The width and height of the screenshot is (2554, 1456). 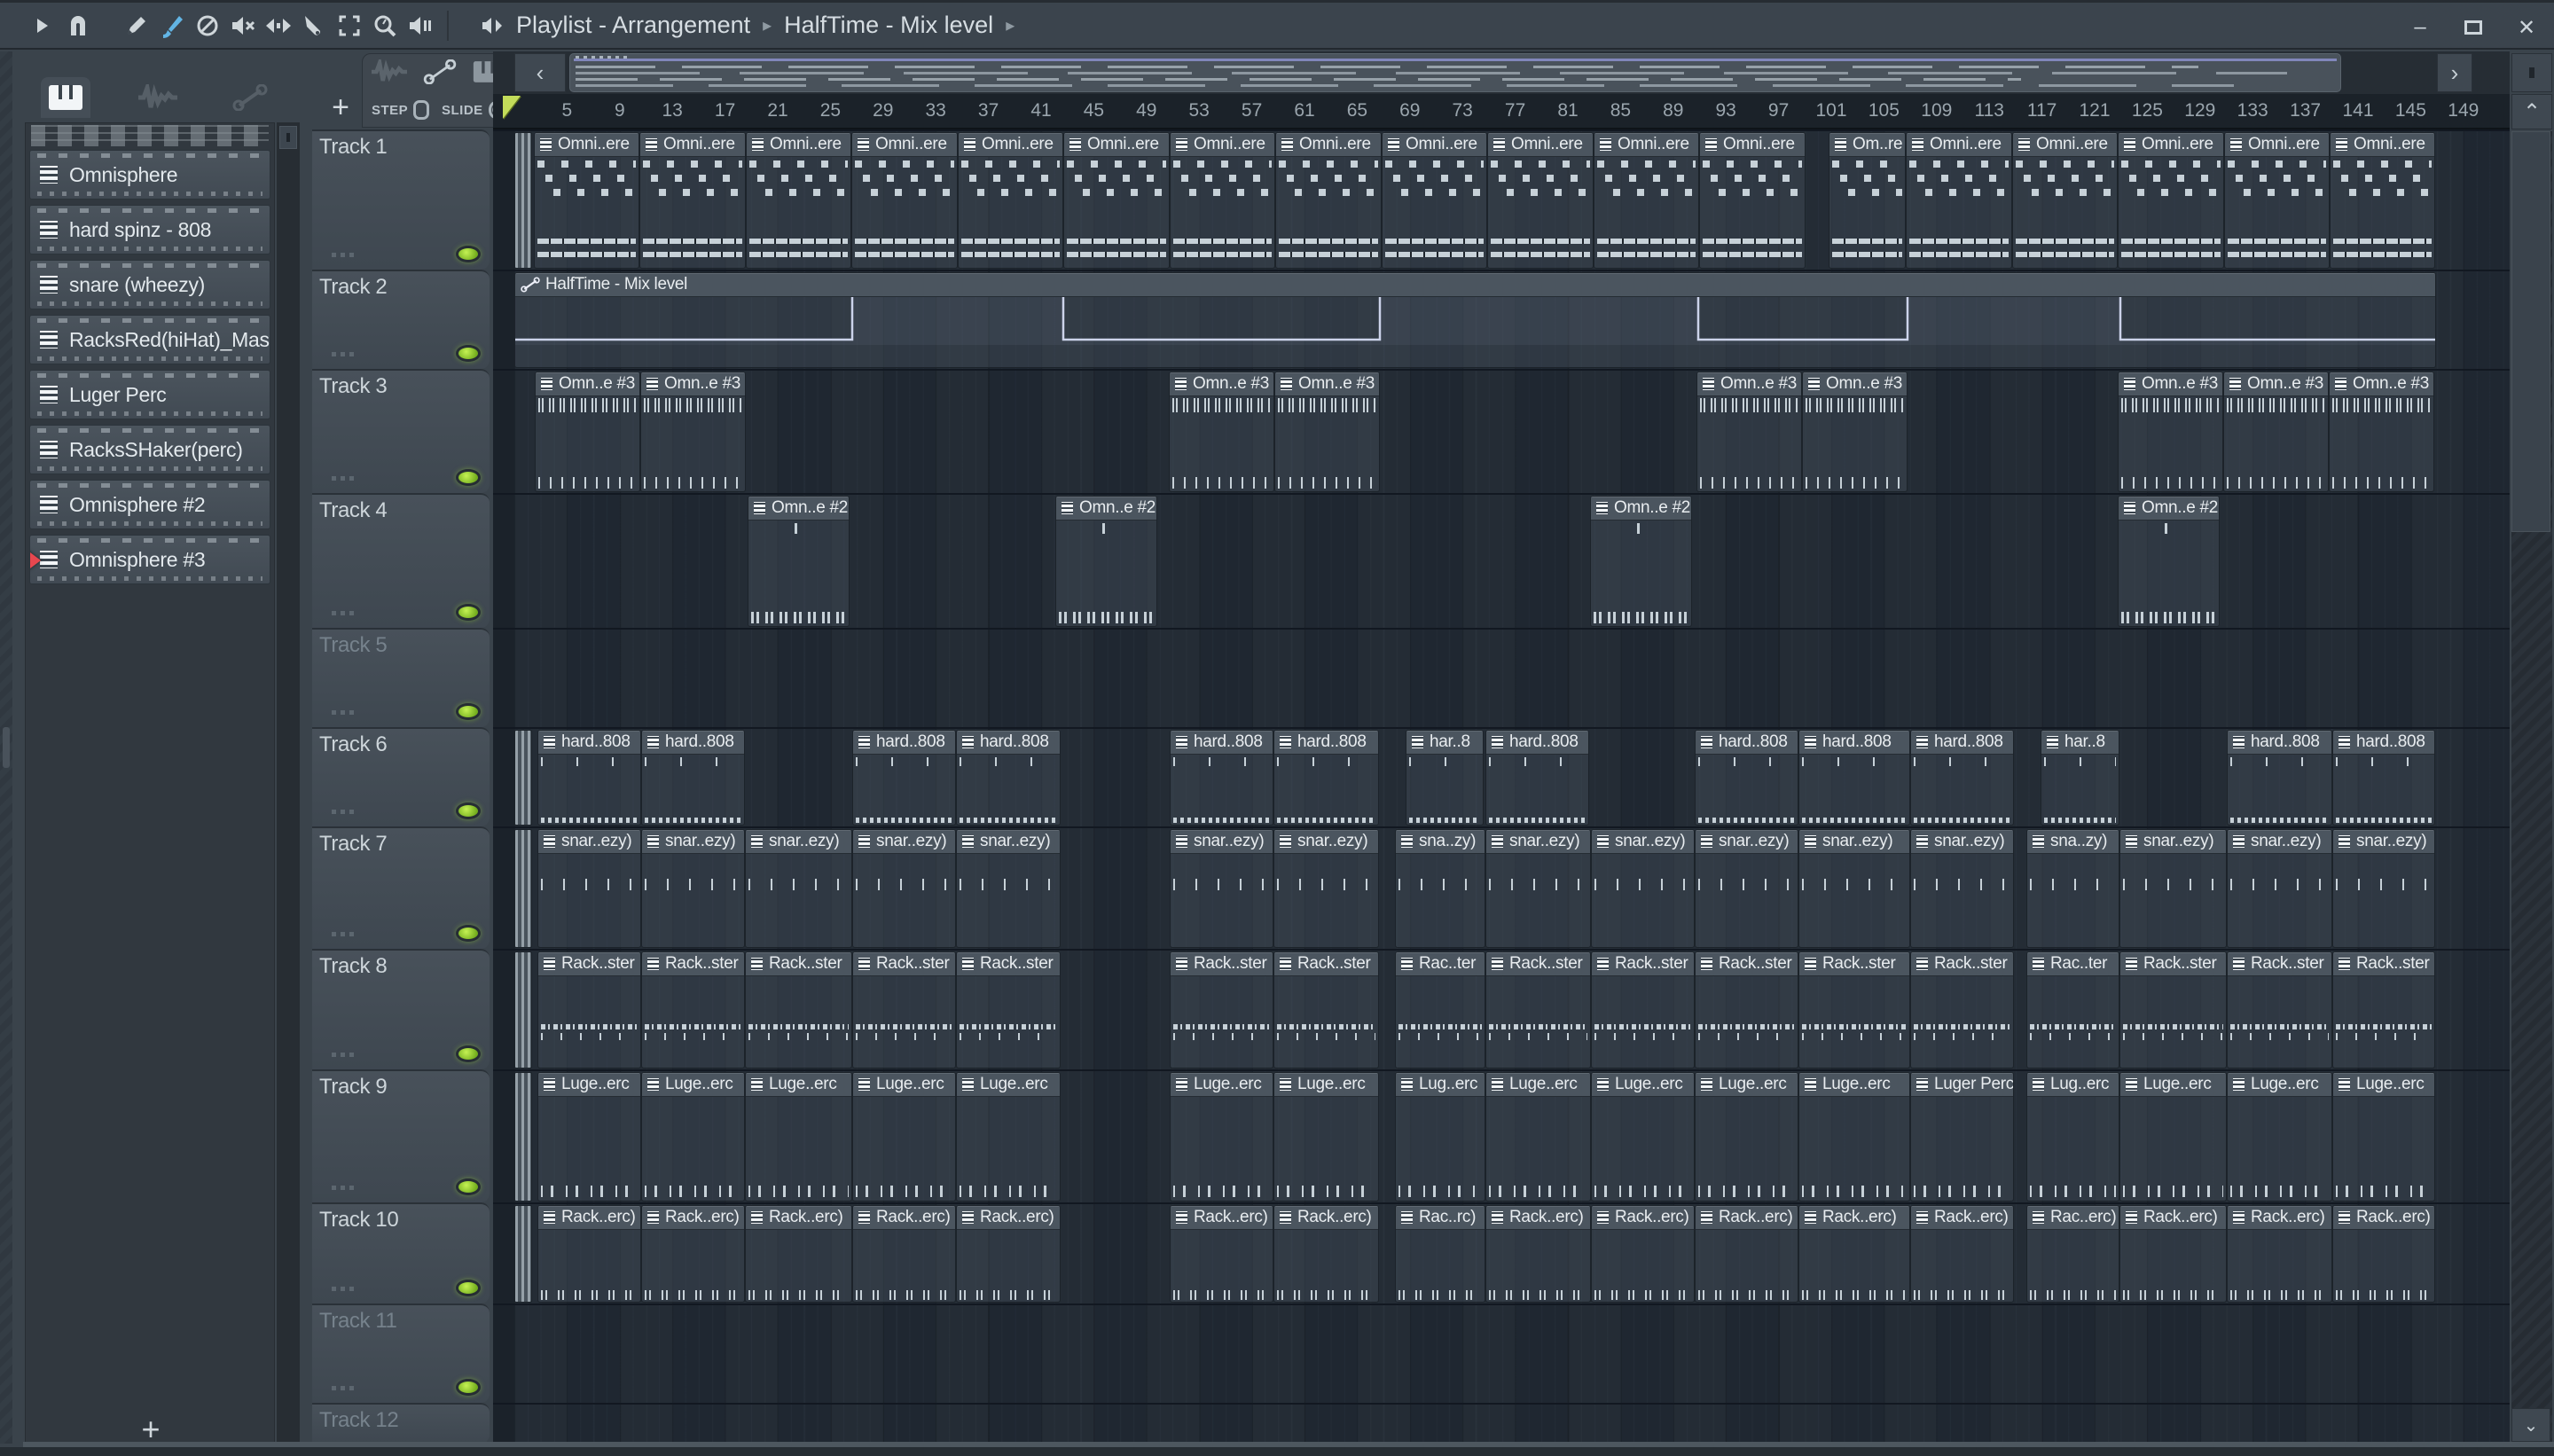 What do you see at coordinates (2531, 111) in the screenshot?
I see `scroll-up-button: ⌃` at bounding box center [2531, 111].